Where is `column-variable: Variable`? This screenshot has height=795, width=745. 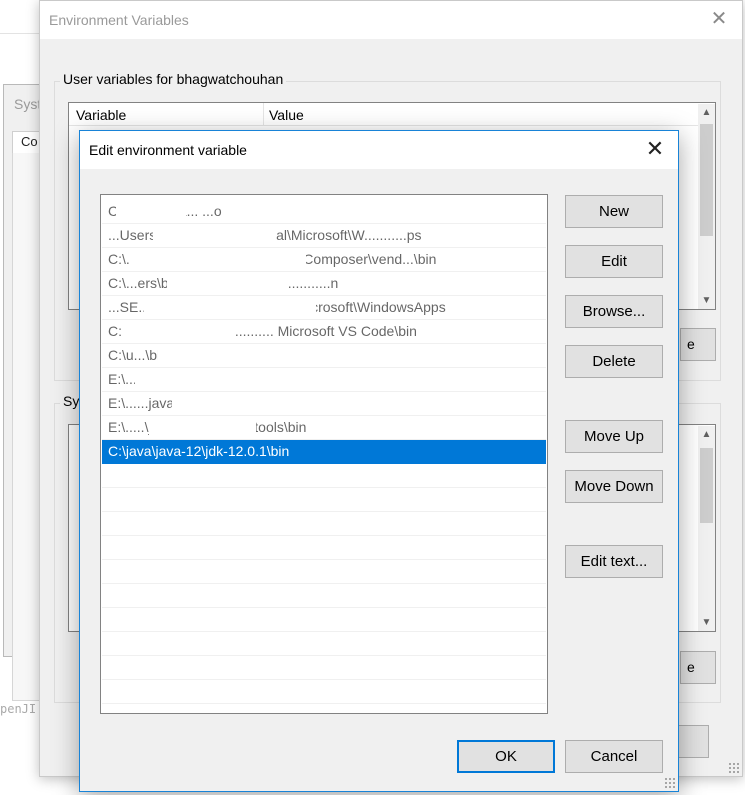 column-variable: Variable is located at coordinates (101, 115).